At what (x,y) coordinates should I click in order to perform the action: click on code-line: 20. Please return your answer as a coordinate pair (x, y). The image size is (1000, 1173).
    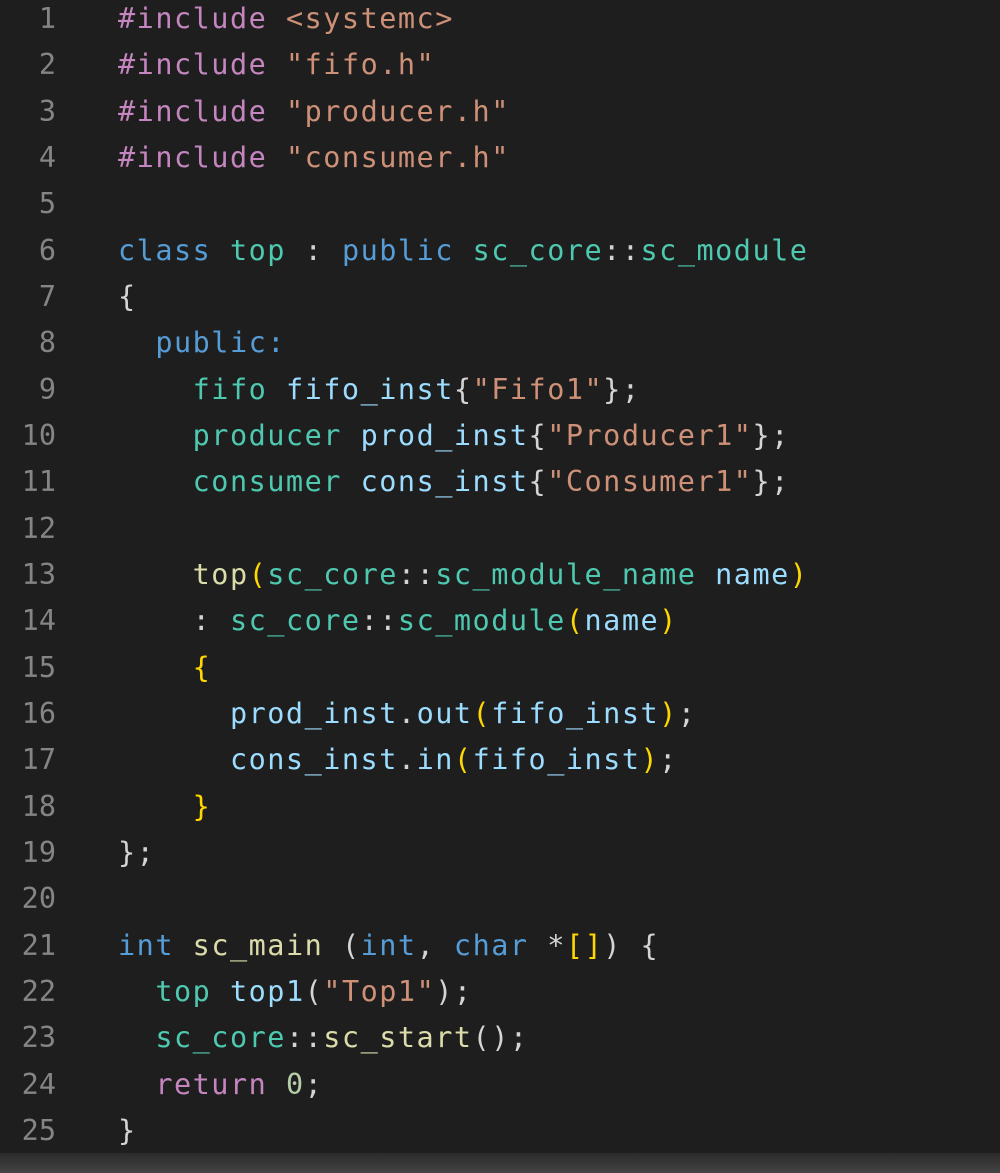
    Looking at the image, I should click on (500, 899).